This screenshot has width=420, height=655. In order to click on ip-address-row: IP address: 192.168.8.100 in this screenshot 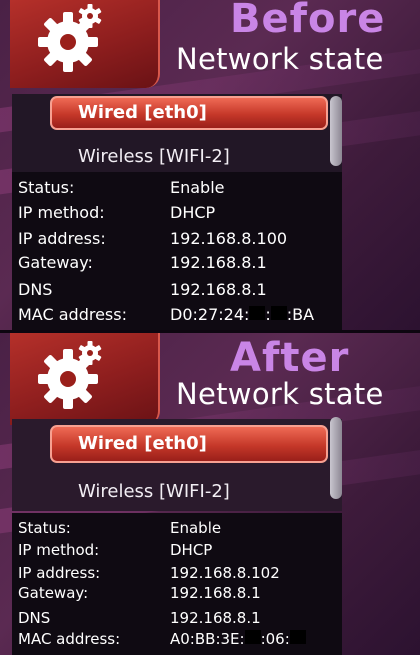, I will do `click(178, 241)`.